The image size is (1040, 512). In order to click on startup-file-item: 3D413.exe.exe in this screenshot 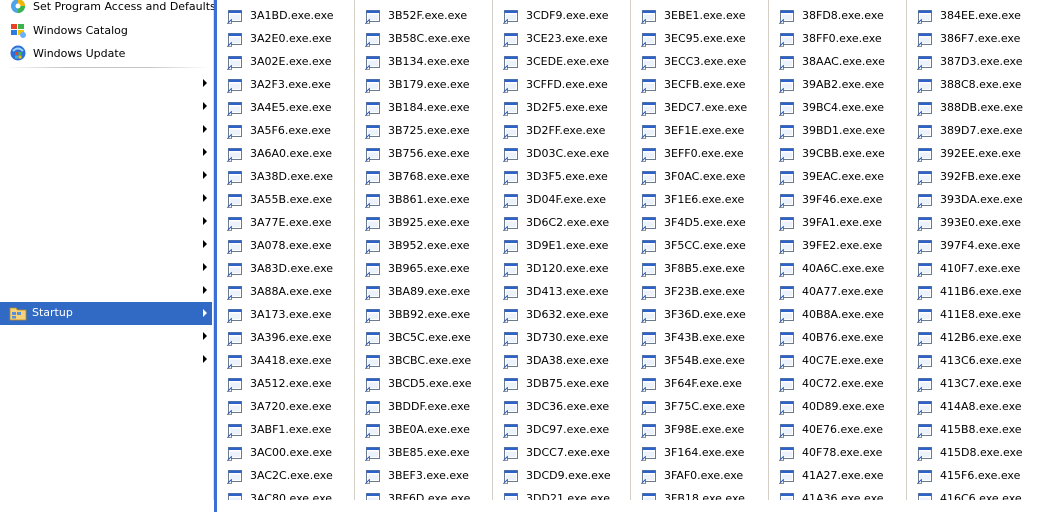, I will do `click(561, 291)`.